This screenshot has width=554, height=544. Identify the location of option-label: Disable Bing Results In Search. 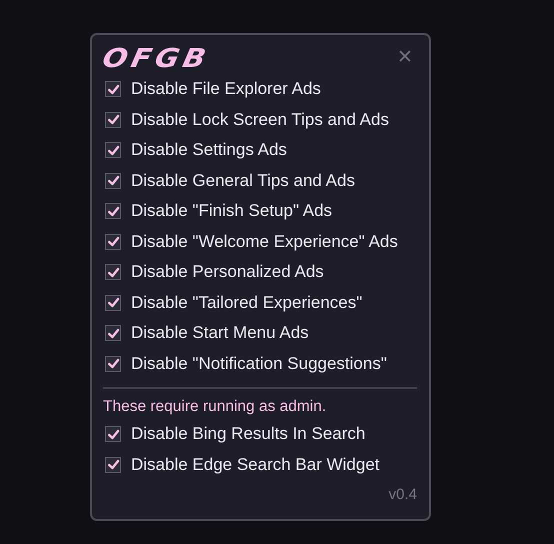
(248, 434).